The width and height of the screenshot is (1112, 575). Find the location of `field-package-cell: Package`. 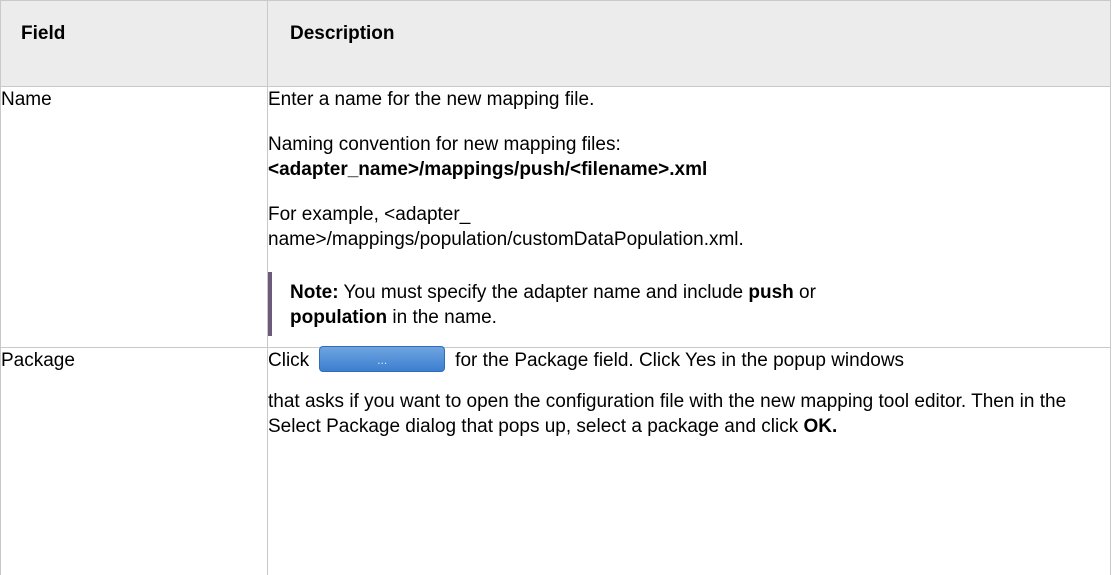

field-package-cell: Package is located at coordinates (134, 461).